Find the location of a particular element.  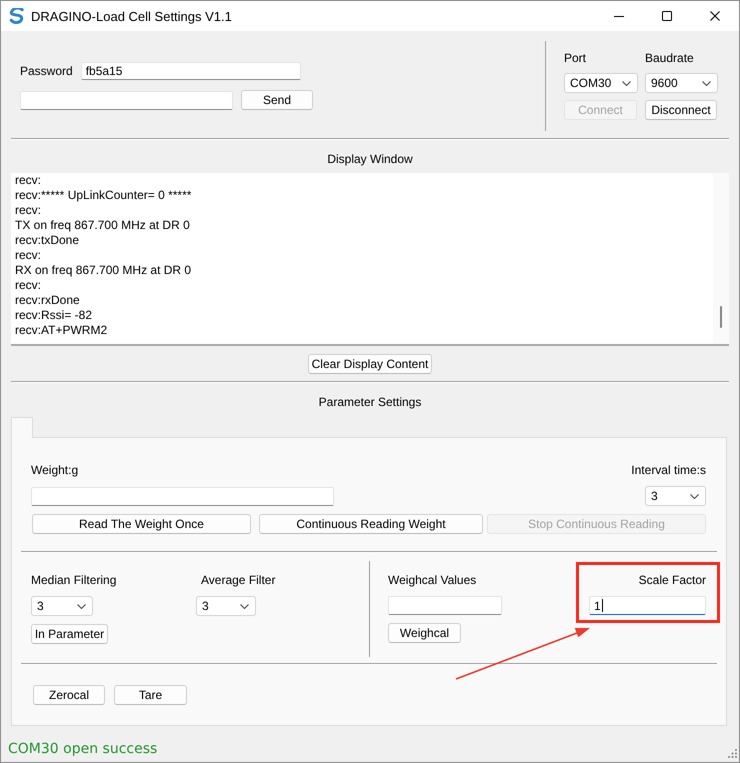

scale-factor-label: Scale Factor is located at coordinates (672, 580).